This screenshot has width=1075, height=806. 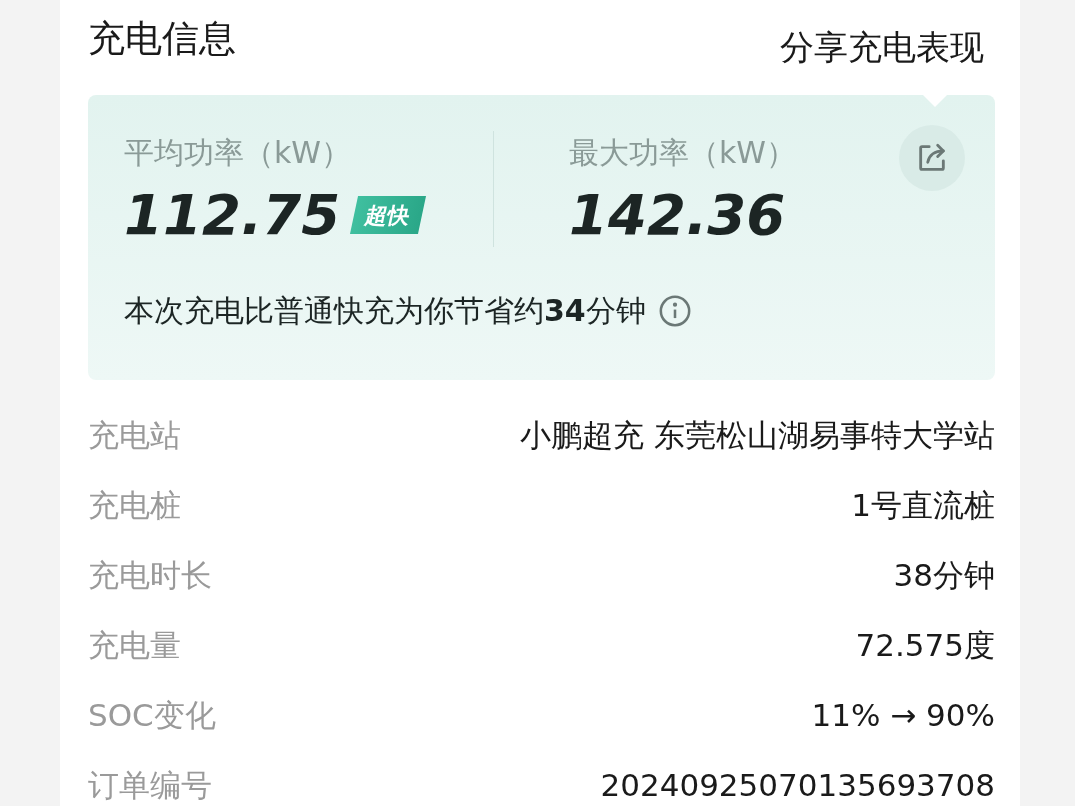 What do you see at coordinates (134, 505) in the screenshot?
I see `detail-label: 充电桩` at bounding box center [134, 505].